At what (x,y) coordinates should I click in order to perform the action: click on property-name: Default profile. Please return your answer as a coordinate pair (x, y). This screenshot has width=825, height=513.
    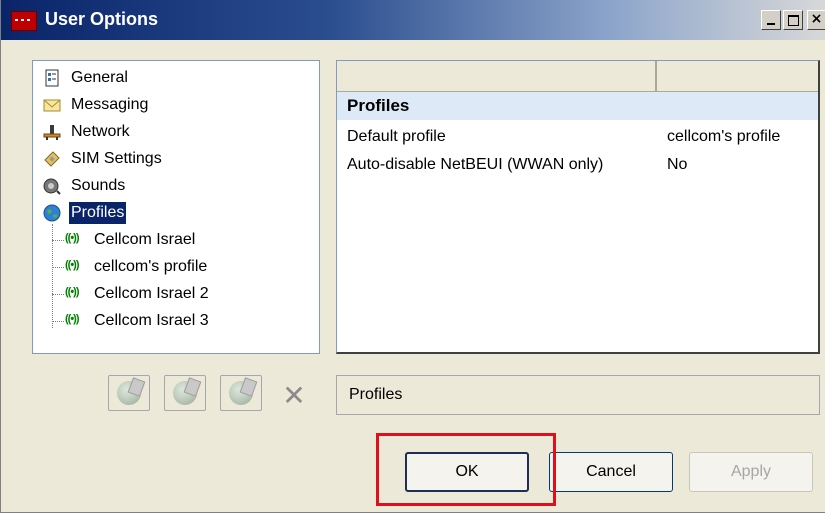
    Looking at the image, I should click on (396, 136).